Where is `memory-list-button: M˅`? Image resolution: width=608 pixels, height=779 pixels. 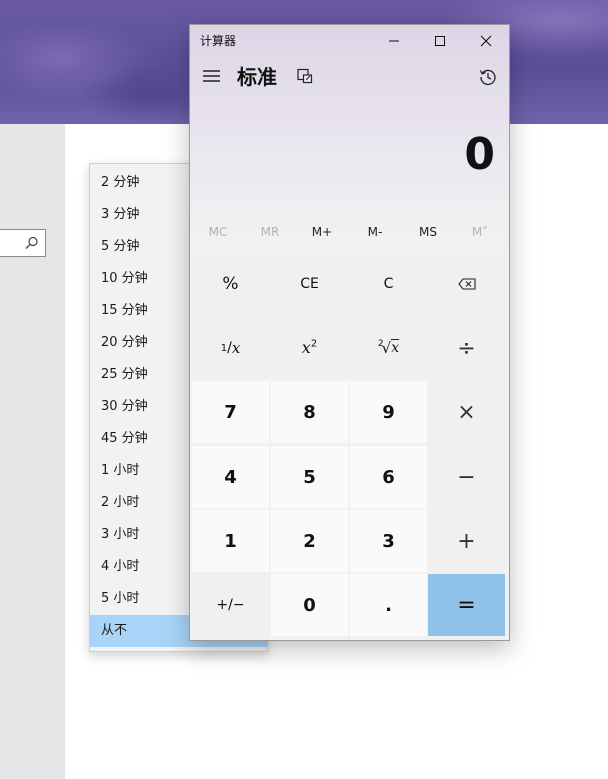 memory-list-button: M˅ is located at coordinates (480, 232).